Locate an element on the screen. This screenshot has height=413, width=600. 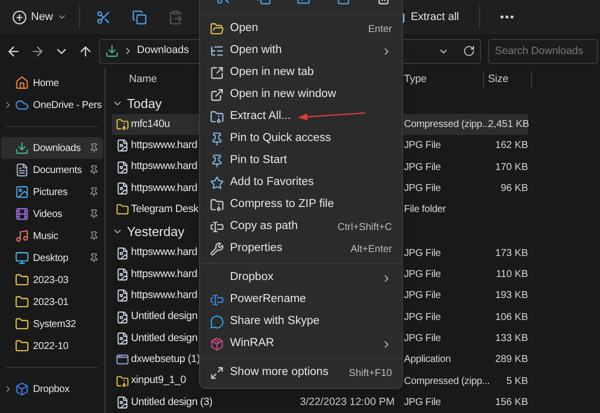
date-cell: 3/22/2023 12:00 PM is located at coordinates (347, 402).